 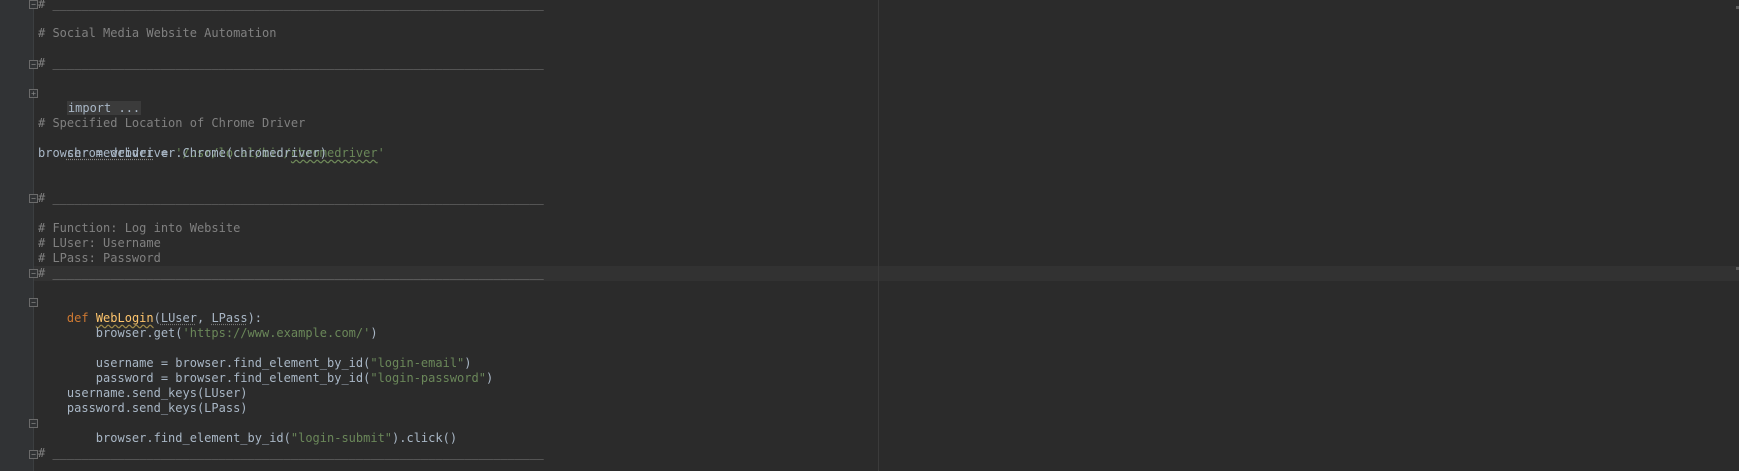 What do you see at coordinates (381, 153) in the screenshot?
I see `path-string-end: '` at bounding box center [381, 153].